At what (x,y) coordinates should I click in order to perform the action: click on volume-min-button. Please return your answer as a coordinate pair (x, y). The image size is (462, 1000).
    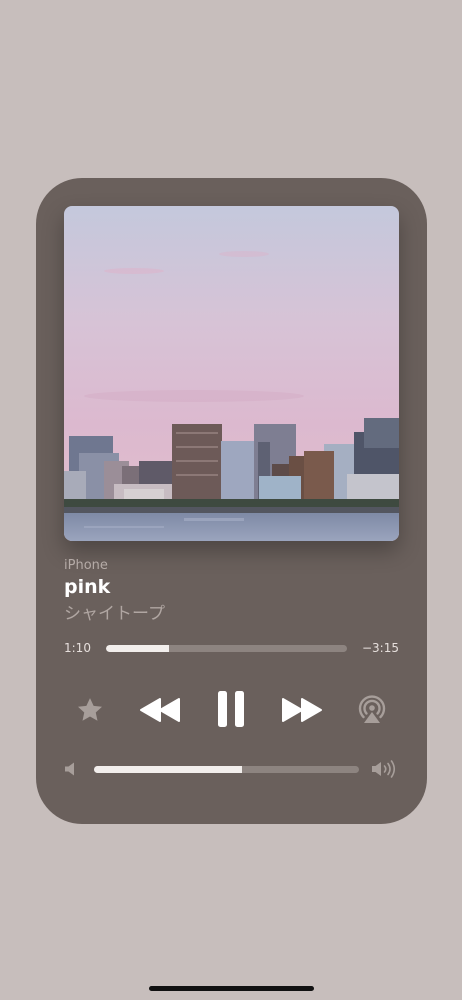
    Looking at the image, I should click on (71, 769).